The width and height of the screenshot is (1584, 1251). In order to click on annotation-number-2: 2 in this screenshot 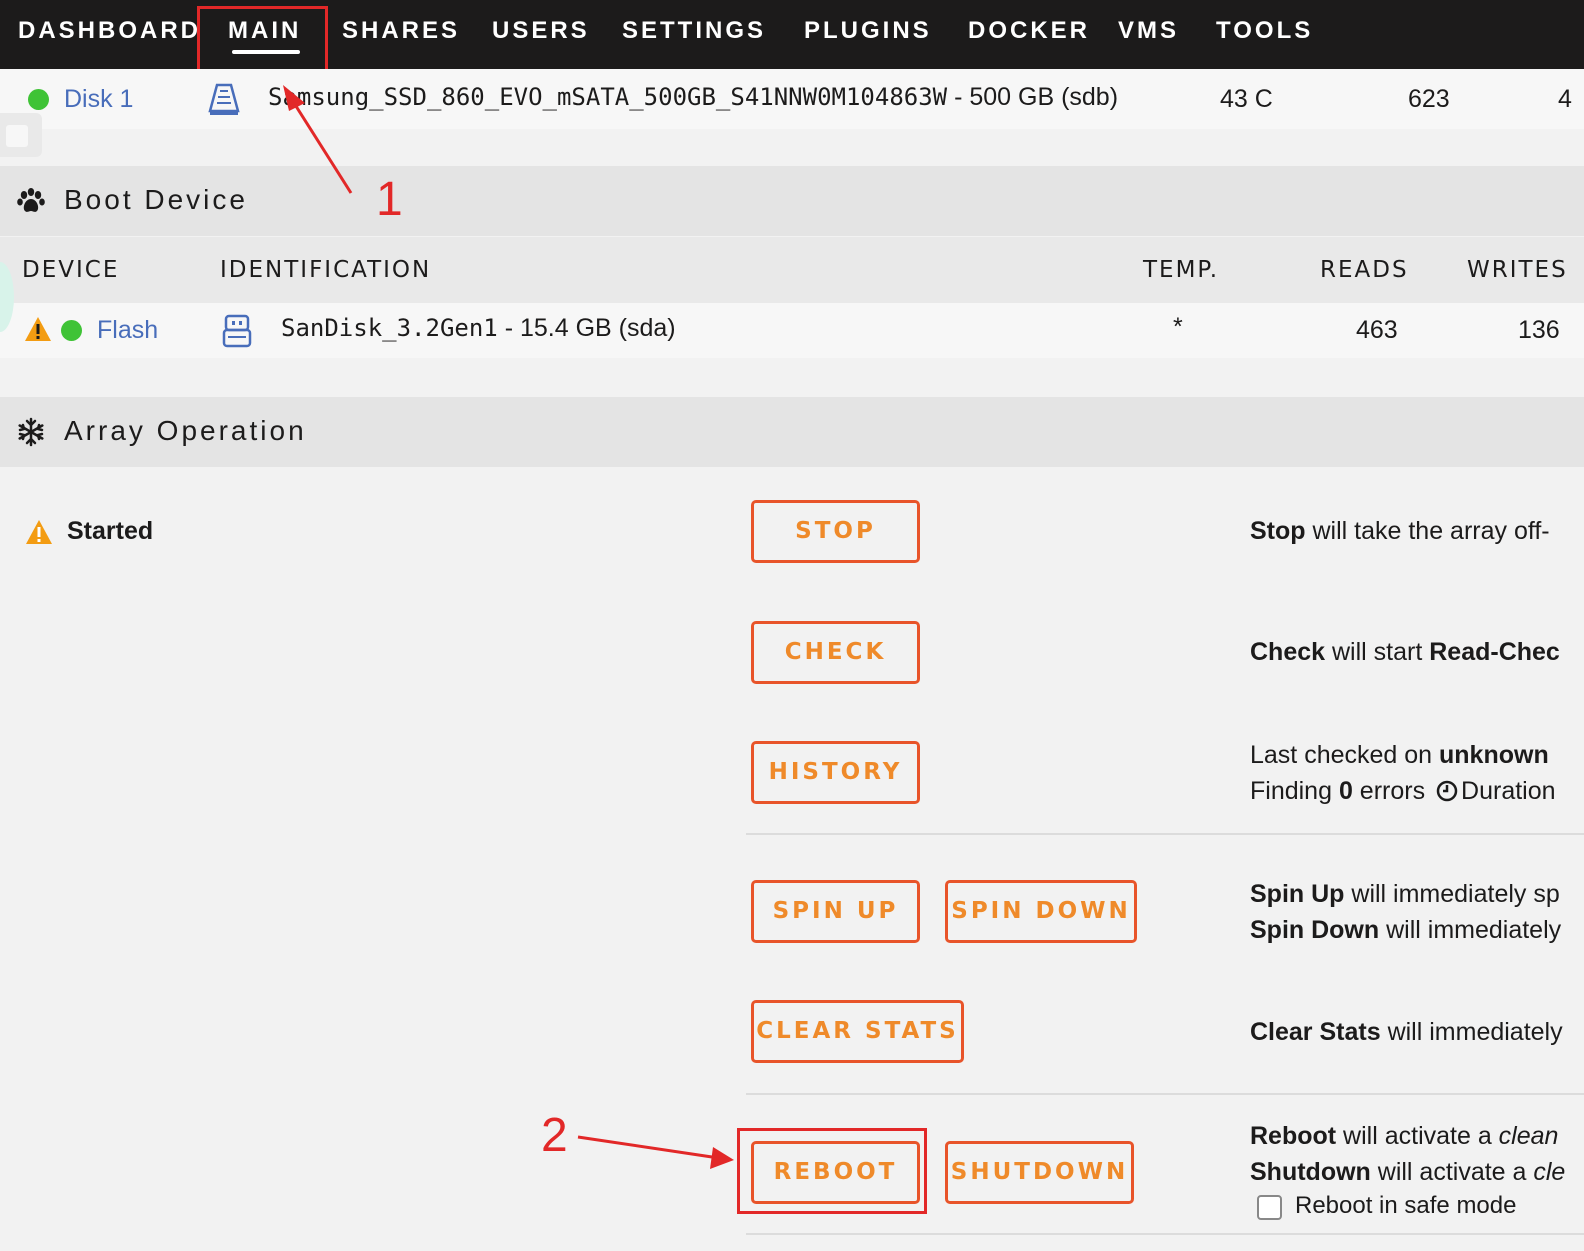, I will do `click(554, 1135)`.